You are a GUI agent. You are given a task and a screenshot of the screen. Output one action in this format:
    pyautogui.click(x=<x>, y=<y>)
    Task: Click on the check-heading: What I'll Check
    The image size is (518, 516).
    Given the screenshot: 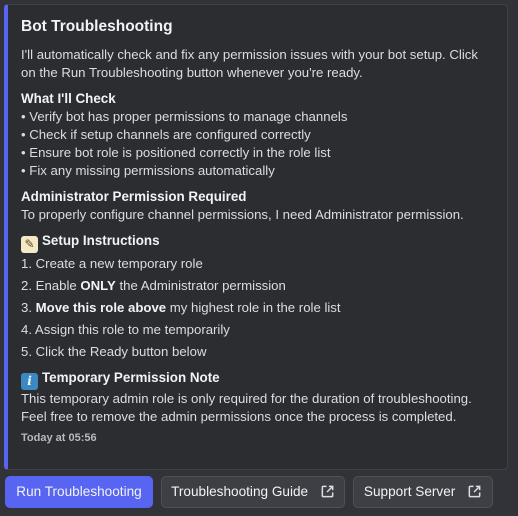 What is the action you would take?
    pyautogui.click(x=68, y=98)
    